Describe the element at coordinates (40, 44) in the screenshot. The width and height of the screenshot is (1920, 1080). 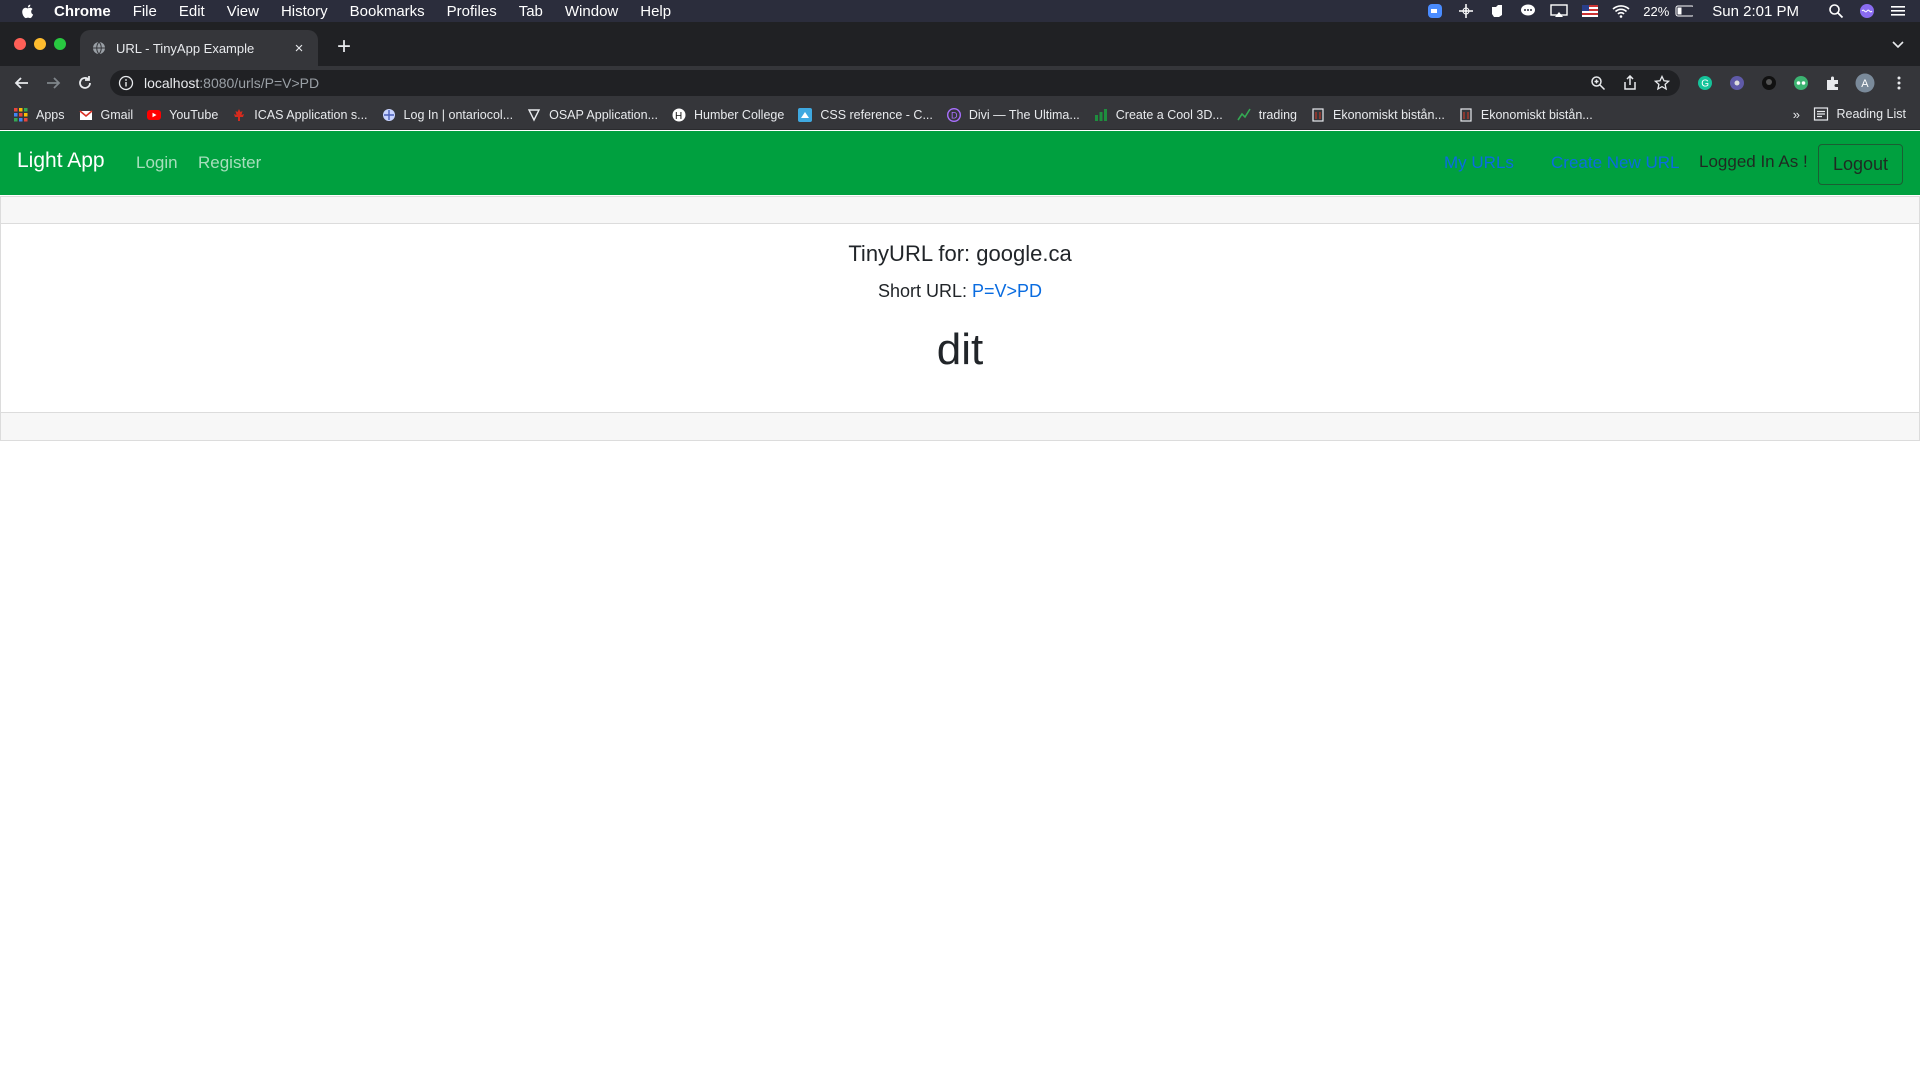
I see `minimize-window-button` at that location.